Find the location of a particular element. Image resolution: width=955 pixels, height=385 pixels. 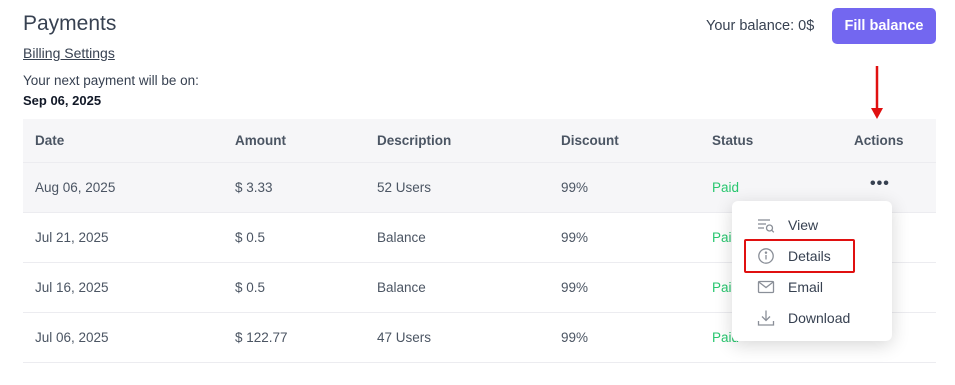

column-header-amount: Amount is located at coordinates (260, 140).